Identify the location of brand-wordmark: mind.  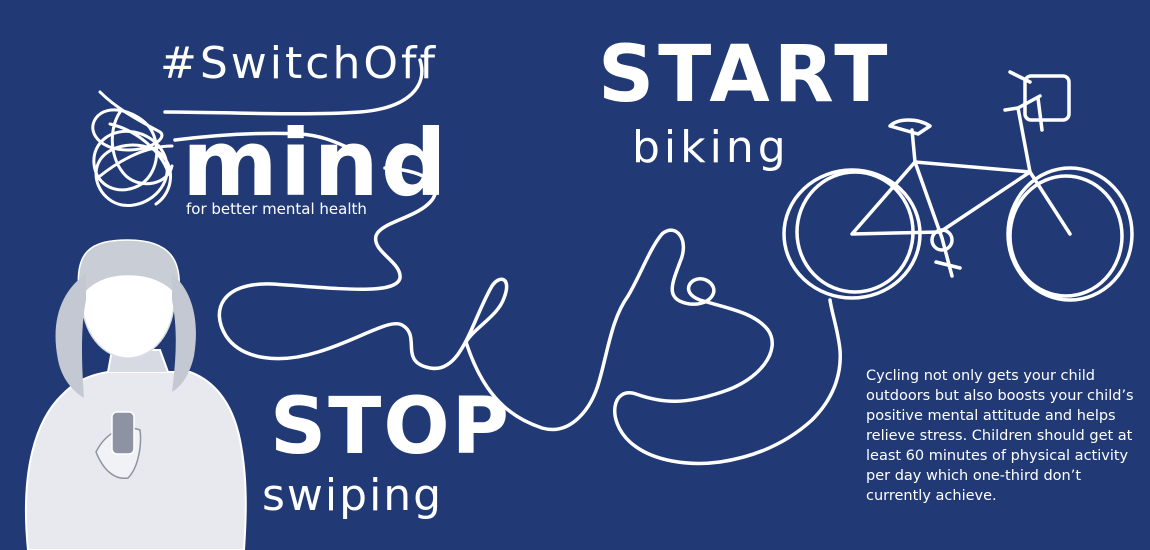
(315, 163).